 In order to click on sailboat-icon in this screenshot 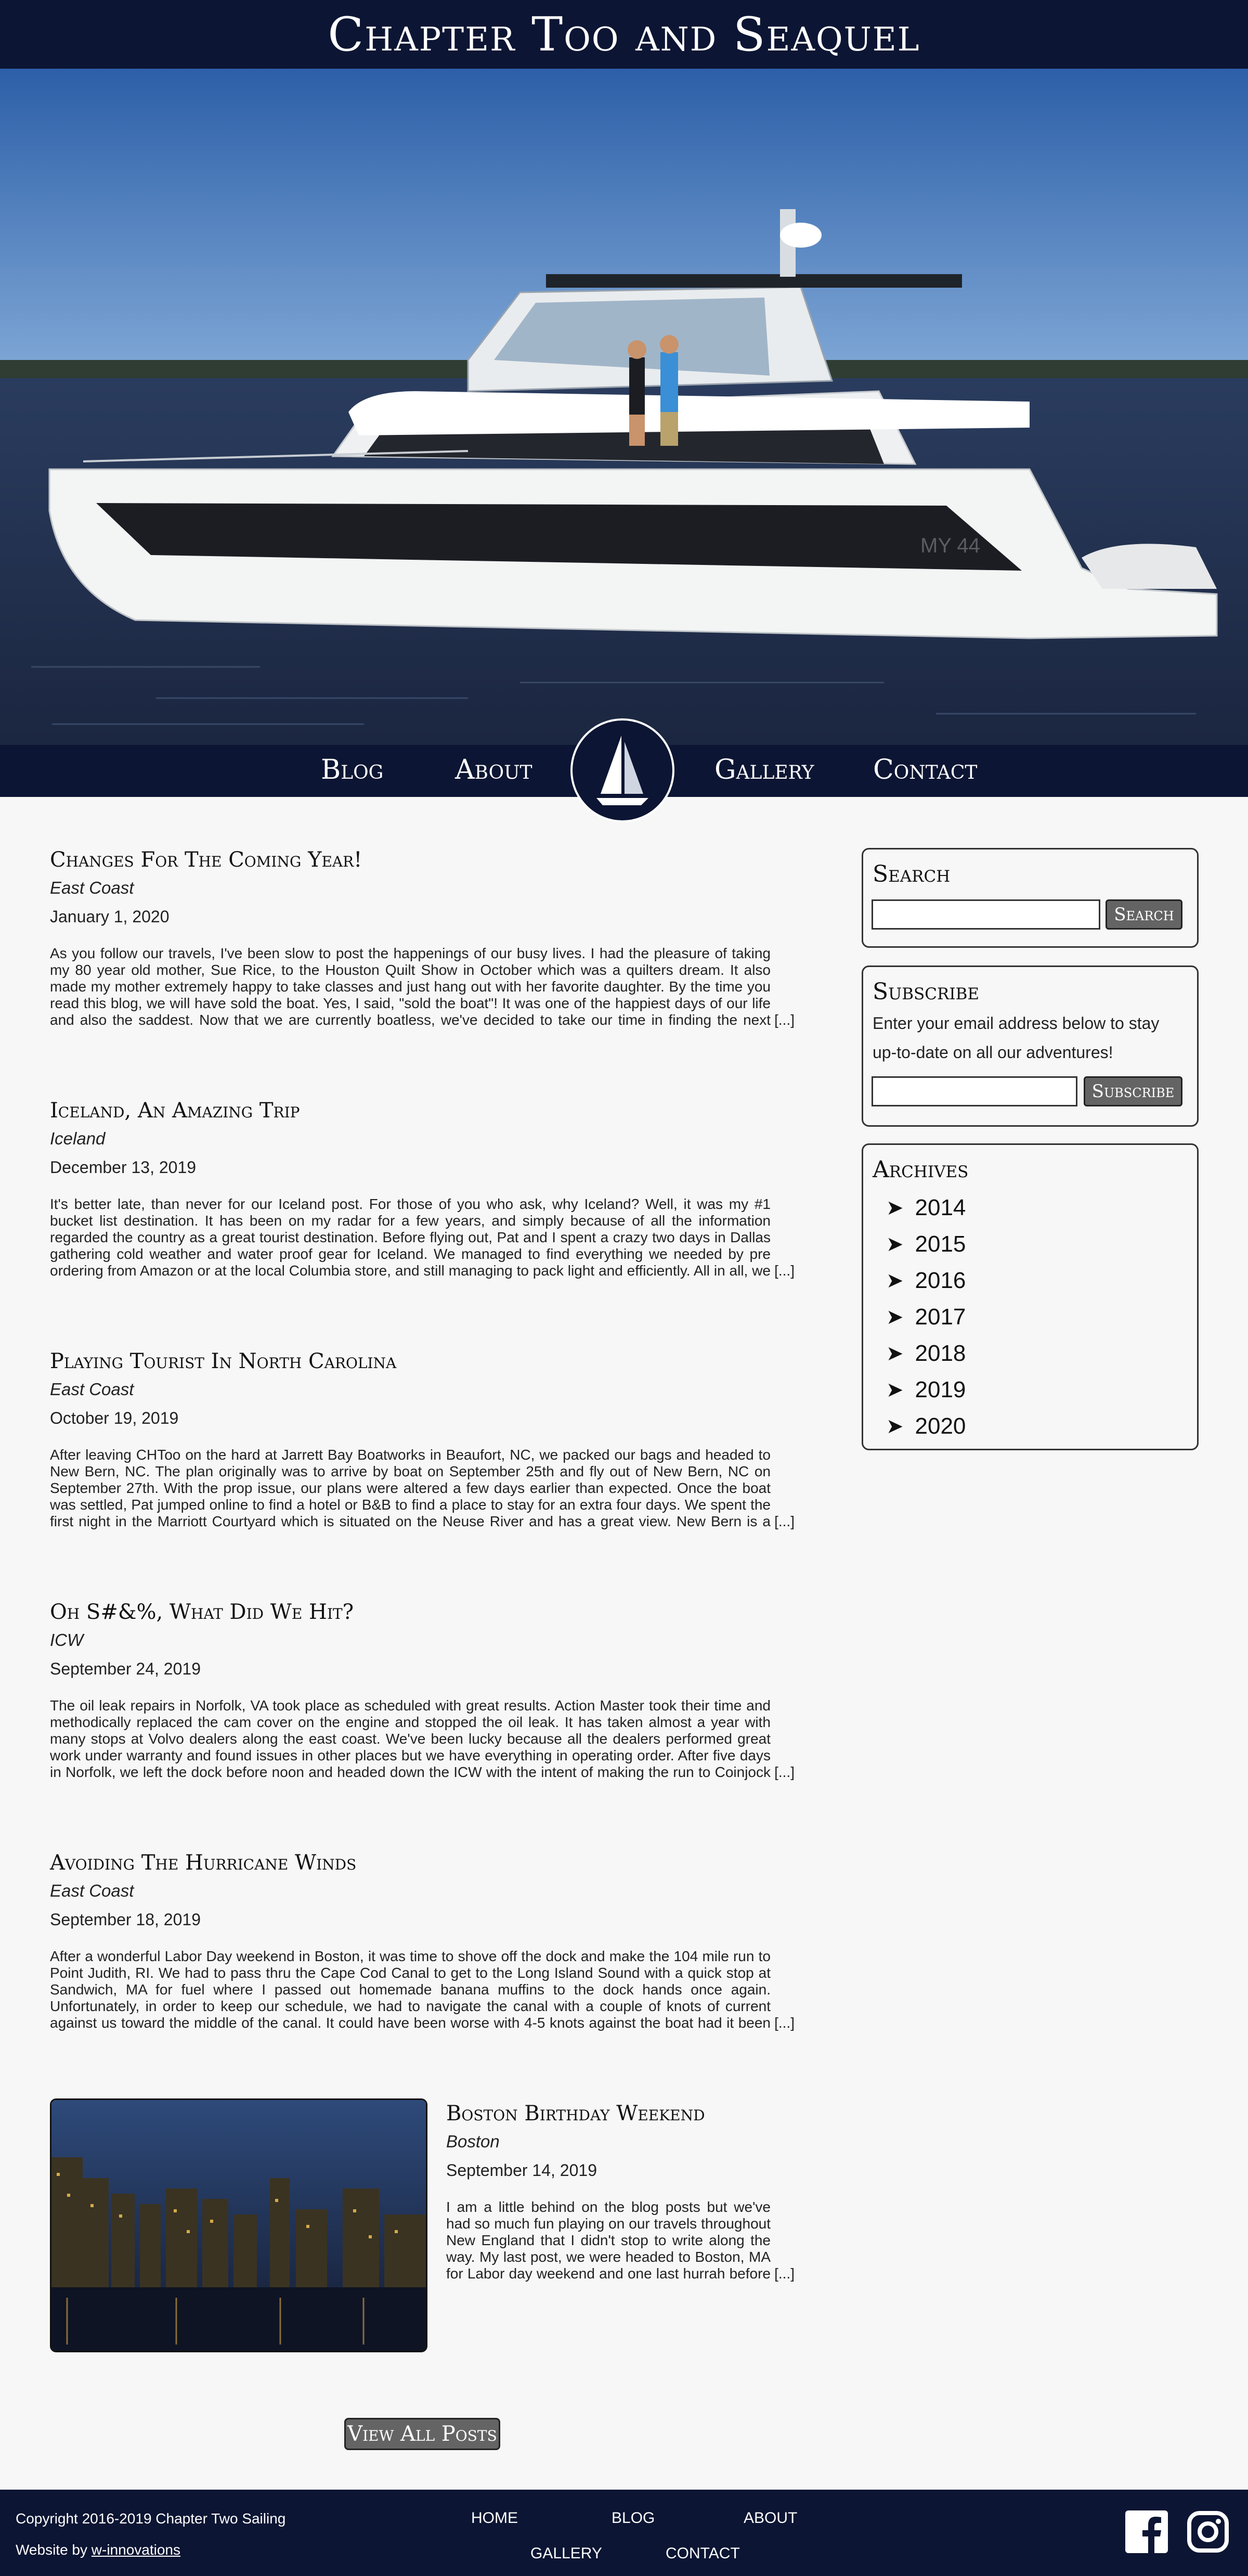, I will do `click(622, 770)`.